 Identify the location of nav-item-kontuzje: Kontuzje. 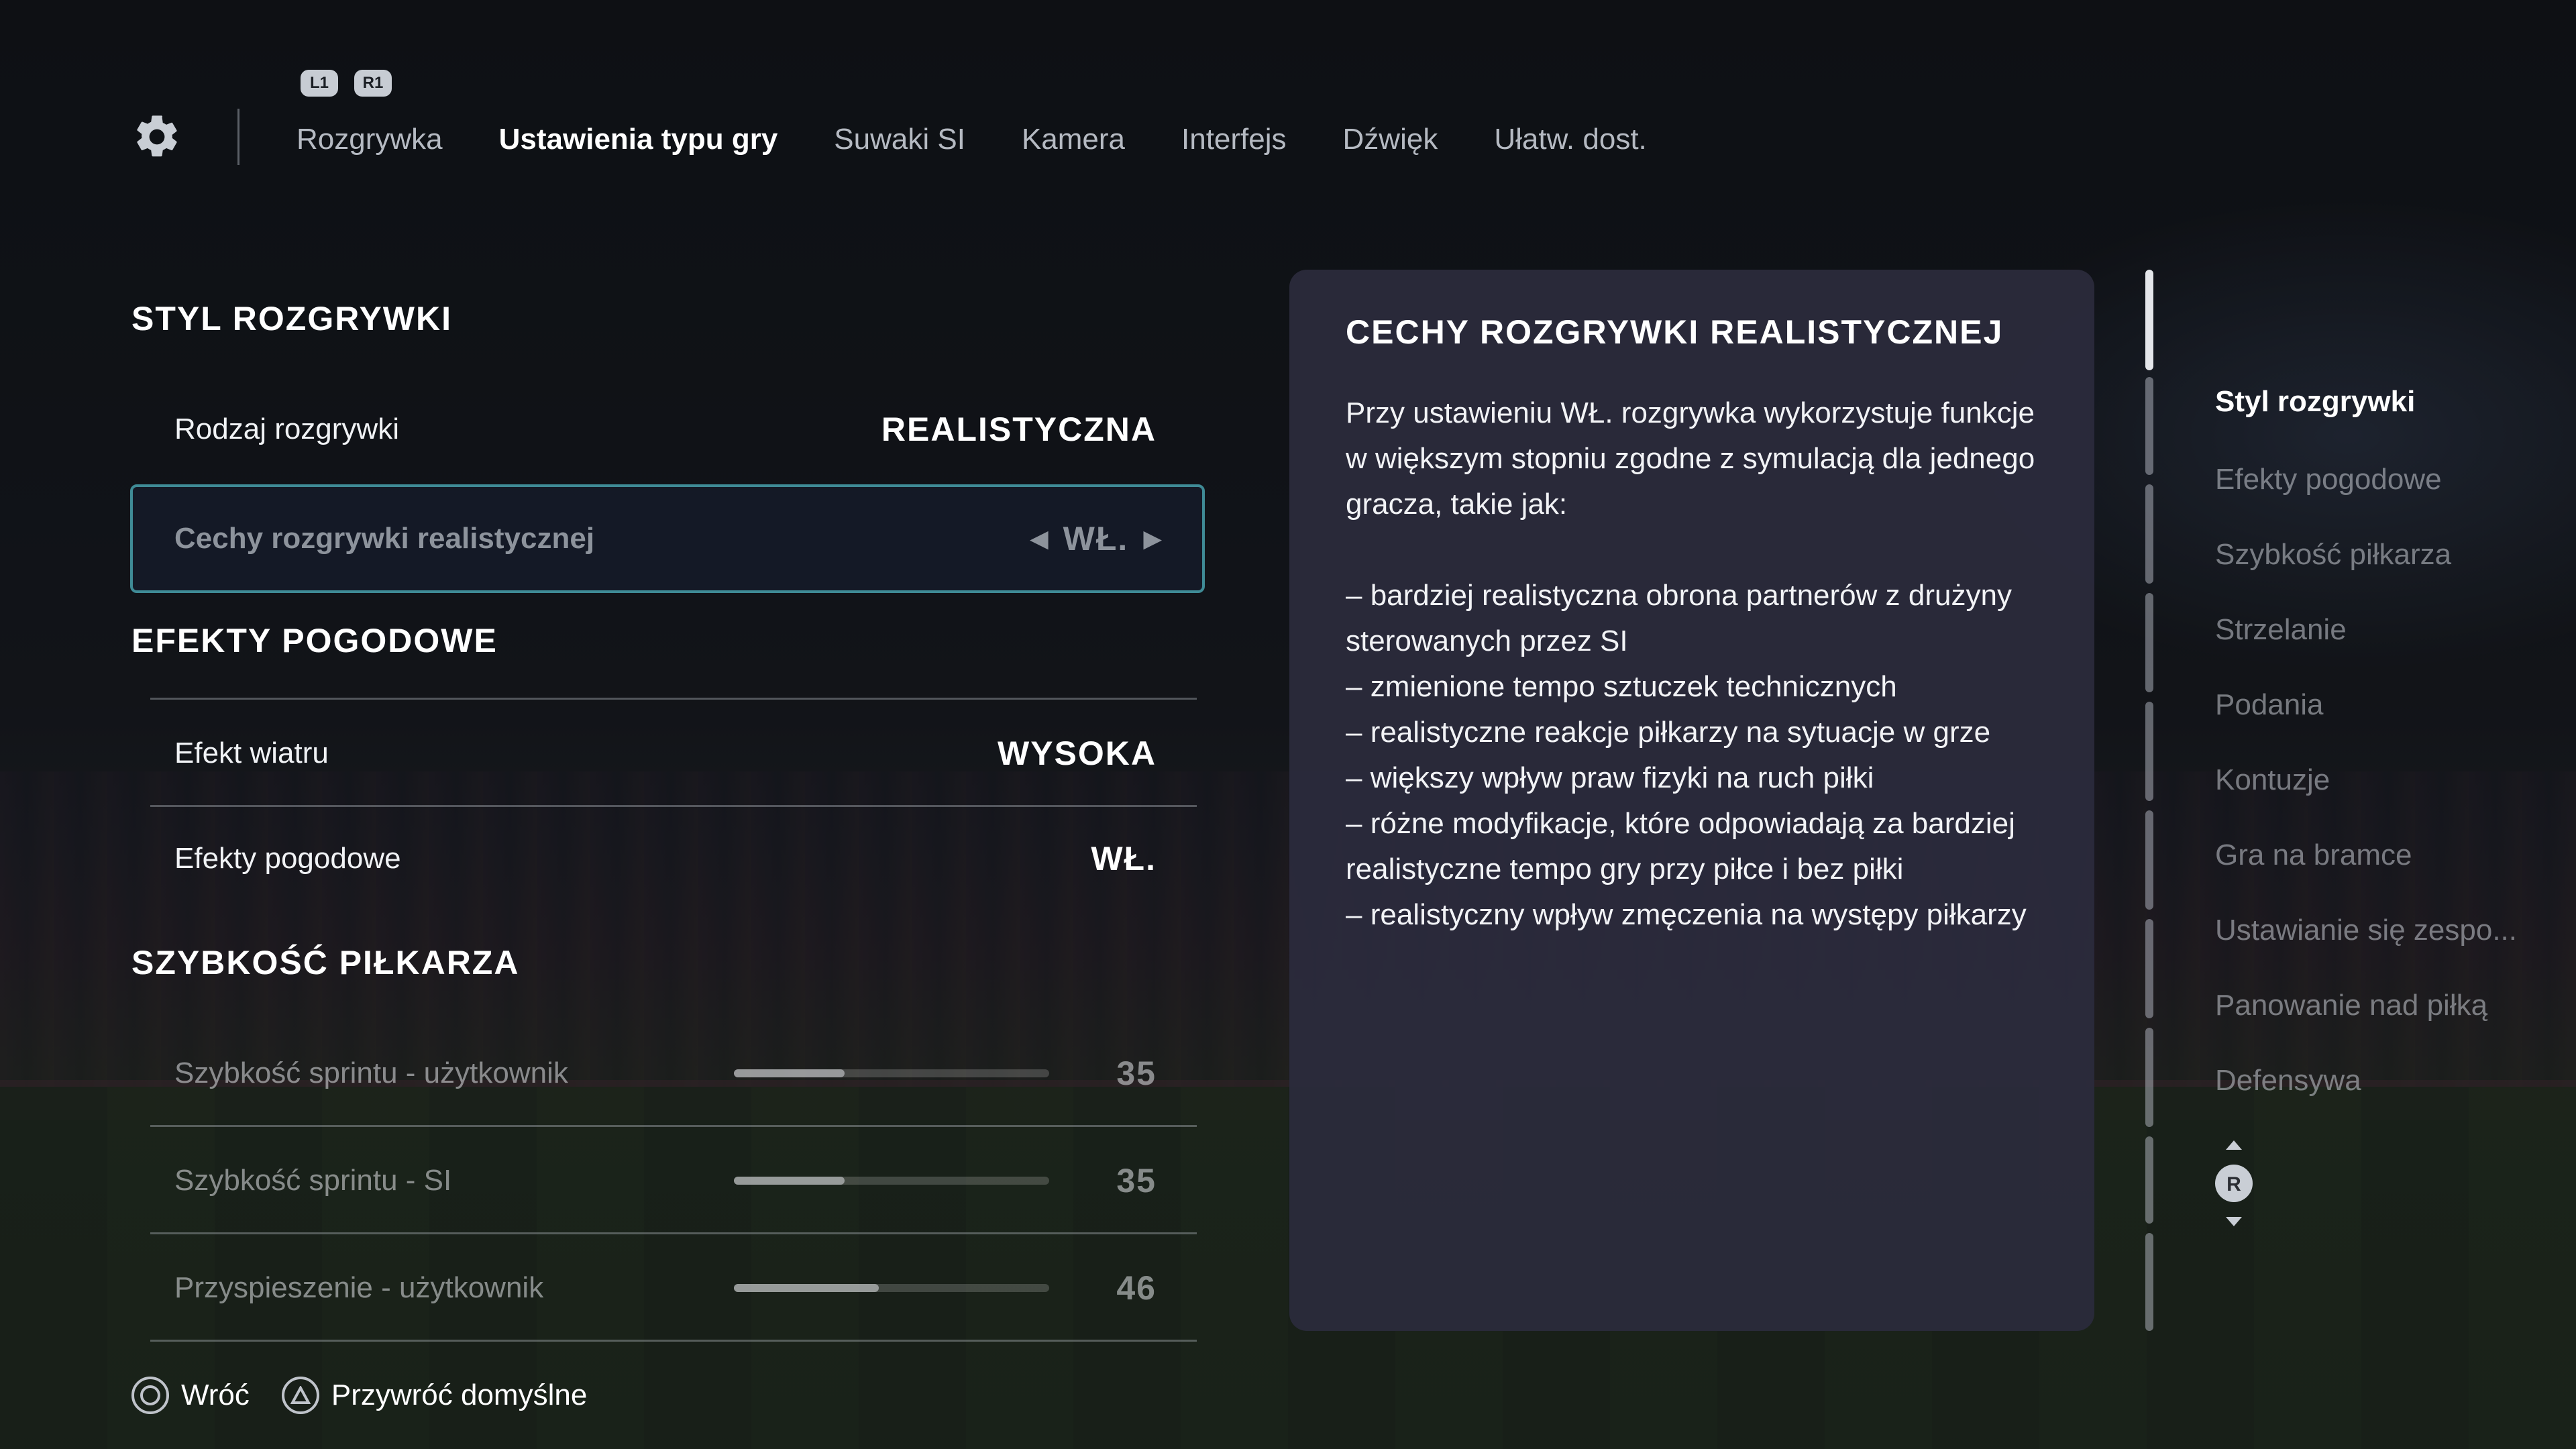
(2272, 780).